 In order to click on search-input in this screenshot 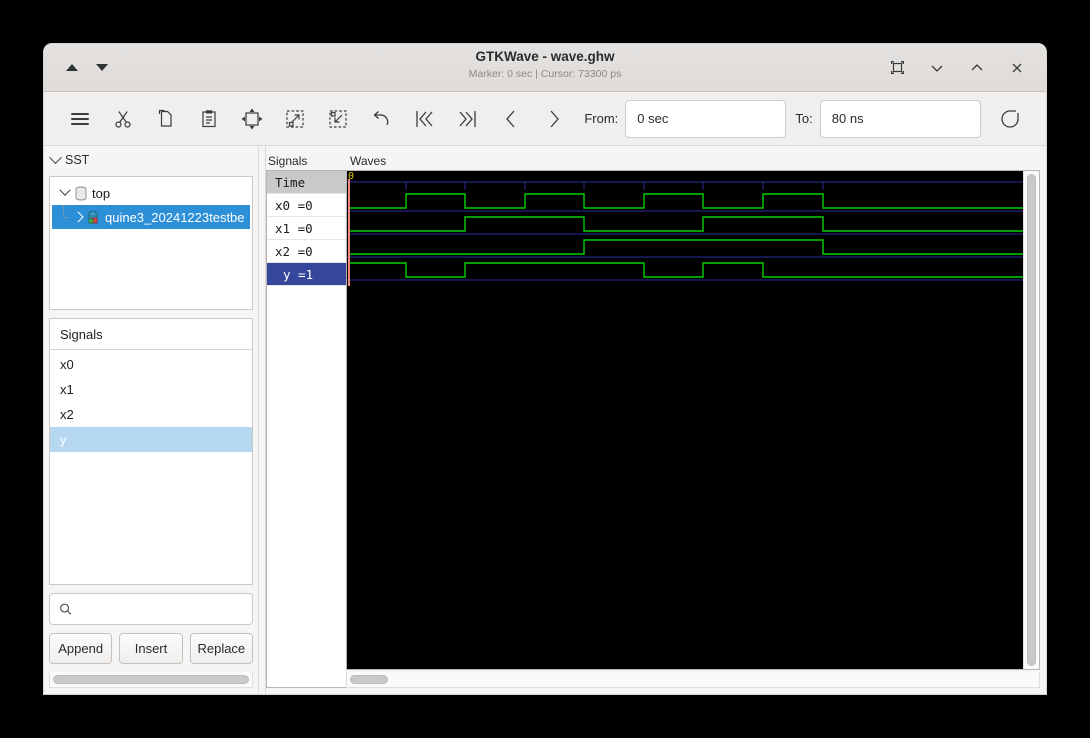, I will do `click(151, 609)`.